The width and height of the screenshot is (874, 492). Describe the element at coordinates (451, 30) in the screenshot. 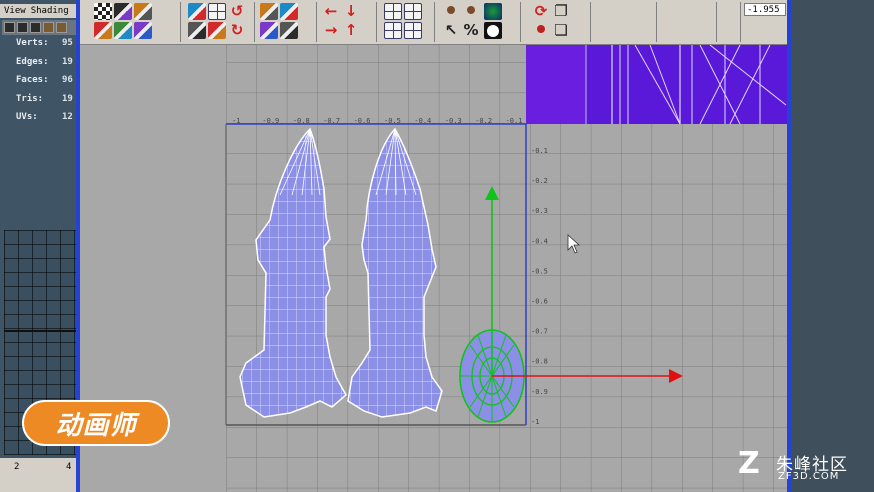

I see `cursor-icon: ↖` at that location.